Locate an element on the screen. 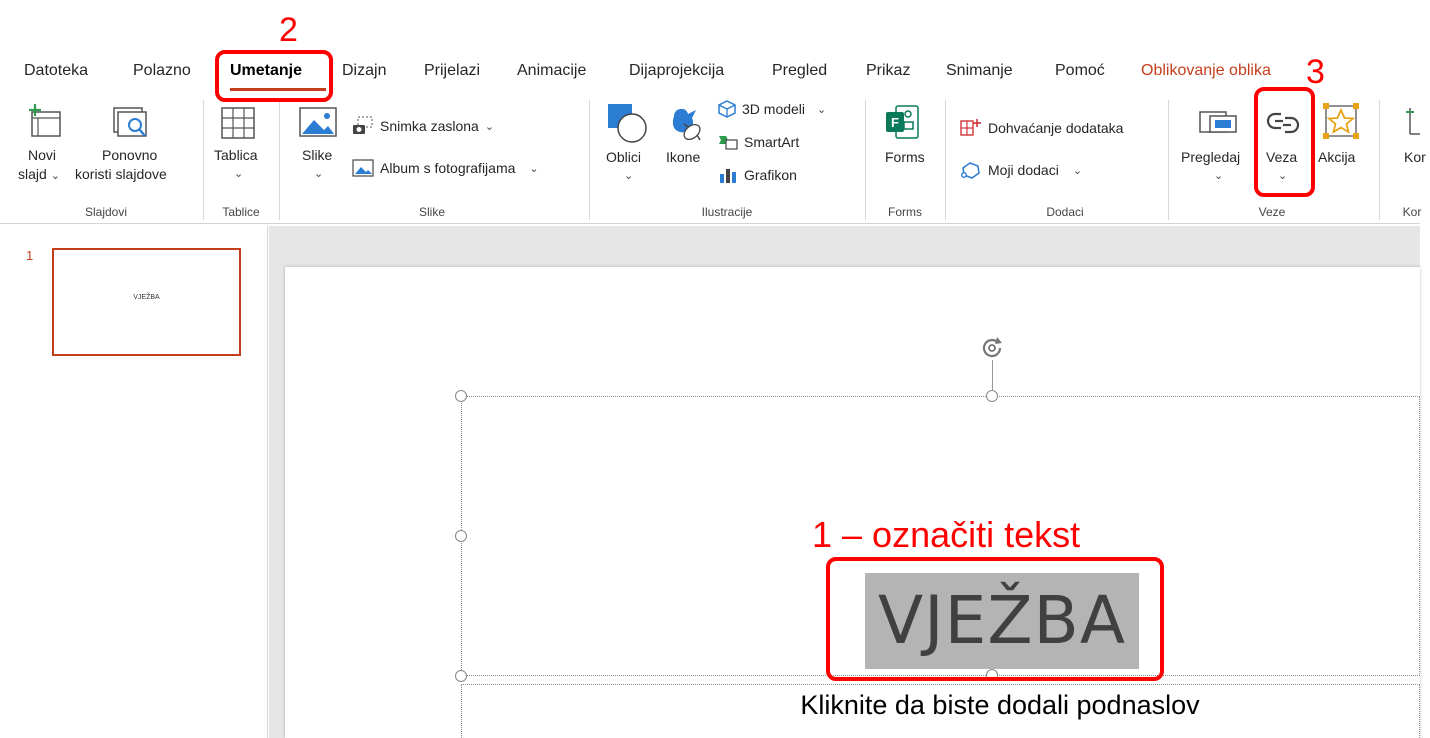  svg-text: F is located at coordinates (895, 122).